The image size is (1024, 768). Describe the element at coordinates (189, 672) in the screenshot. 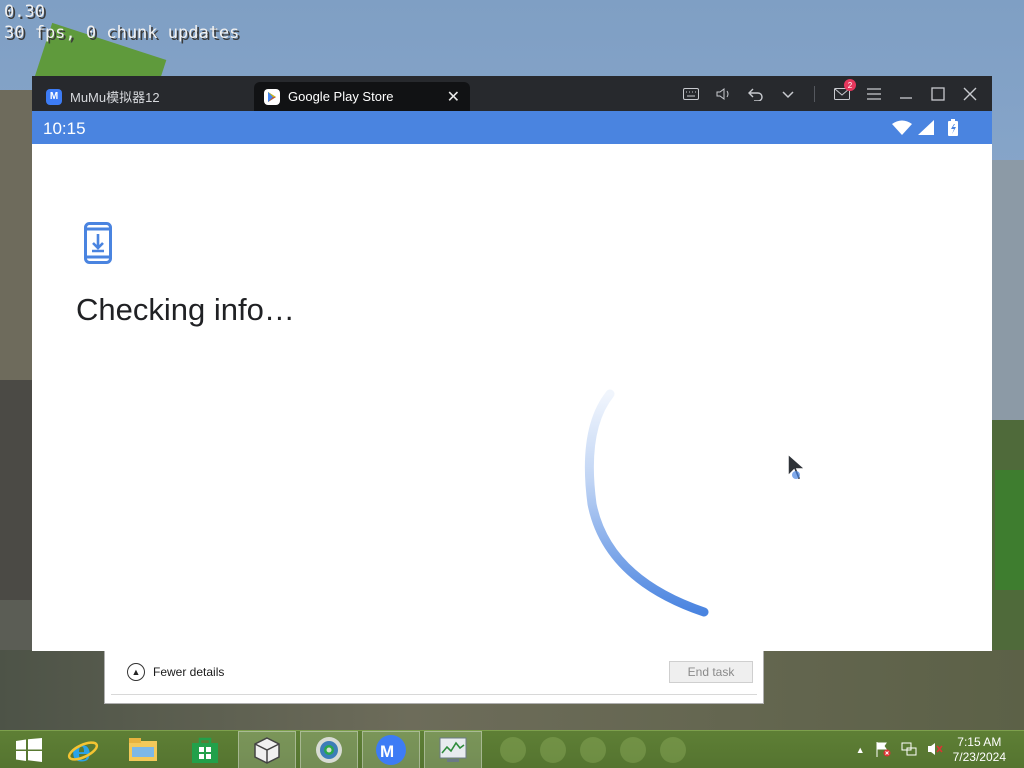

I see `fewer-details-label: Fewer details` at that location.